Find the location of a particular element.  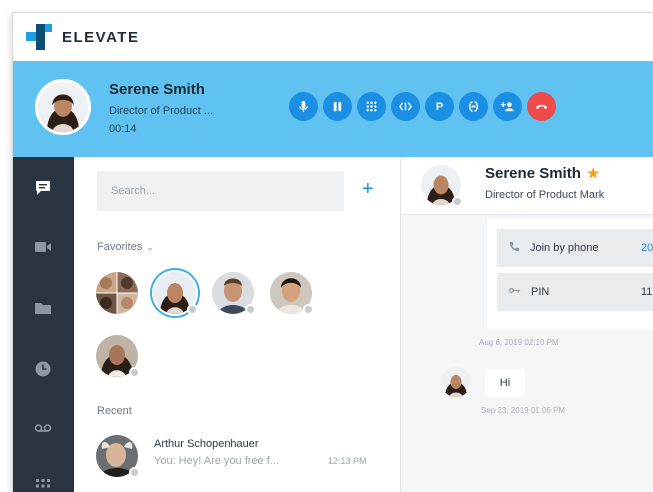

transfer-icon is located at coordinates (405, 106).